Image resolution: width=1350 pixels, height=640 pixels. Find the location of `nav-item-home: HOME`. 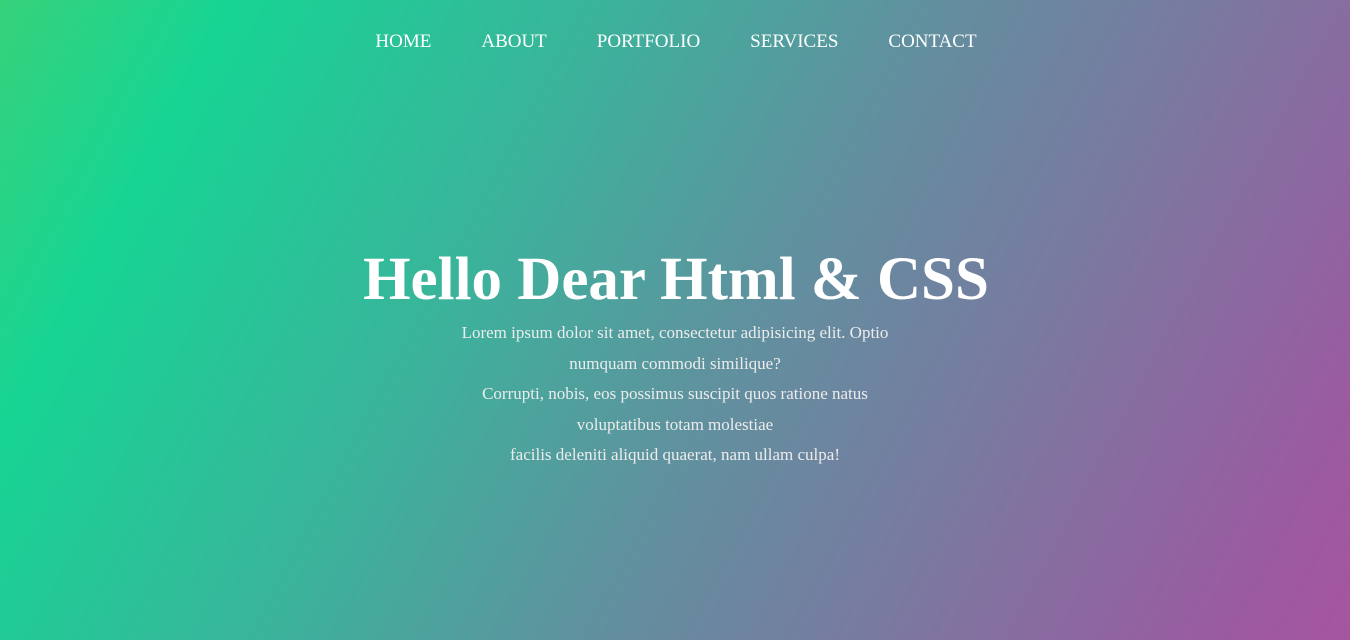

nav-item-home: HOME is located at coordinates (403, 42).